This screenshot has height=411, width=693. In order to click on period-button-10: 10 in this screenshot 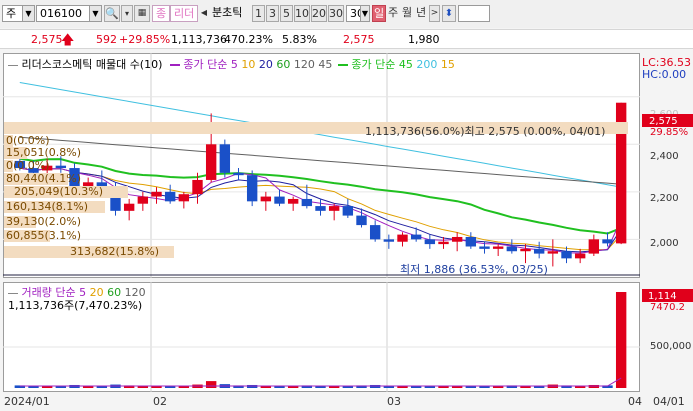, I will do `click(302, 13)`.